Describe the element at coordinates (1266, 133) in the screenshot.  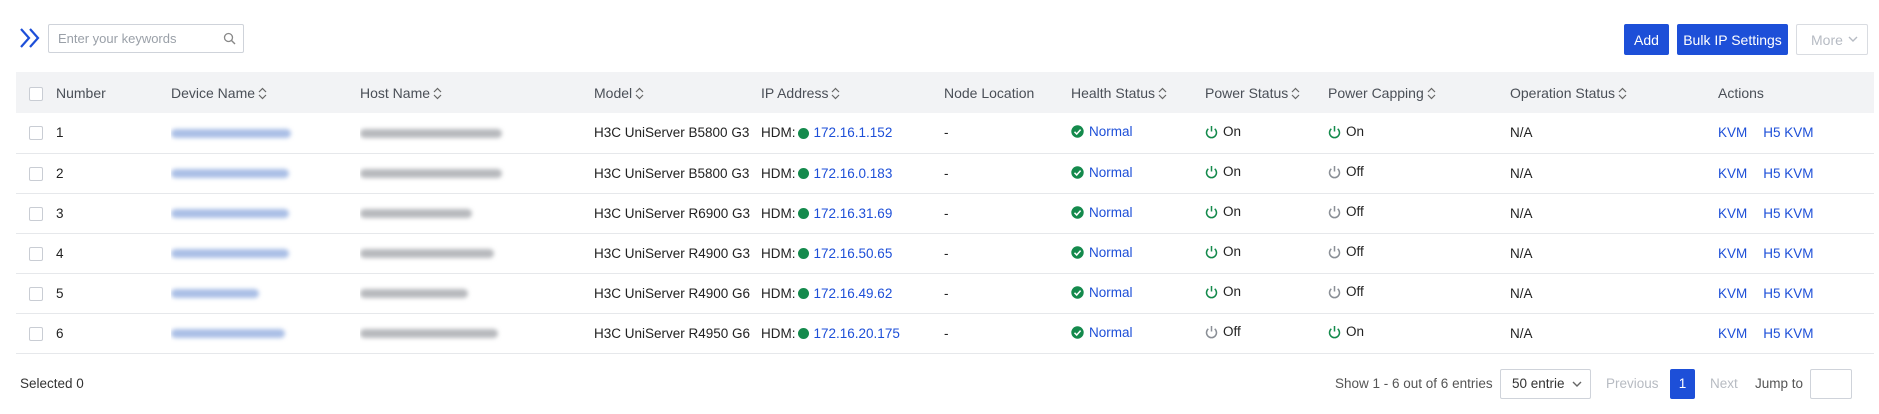
I see `power-status-cell: On` at that location.